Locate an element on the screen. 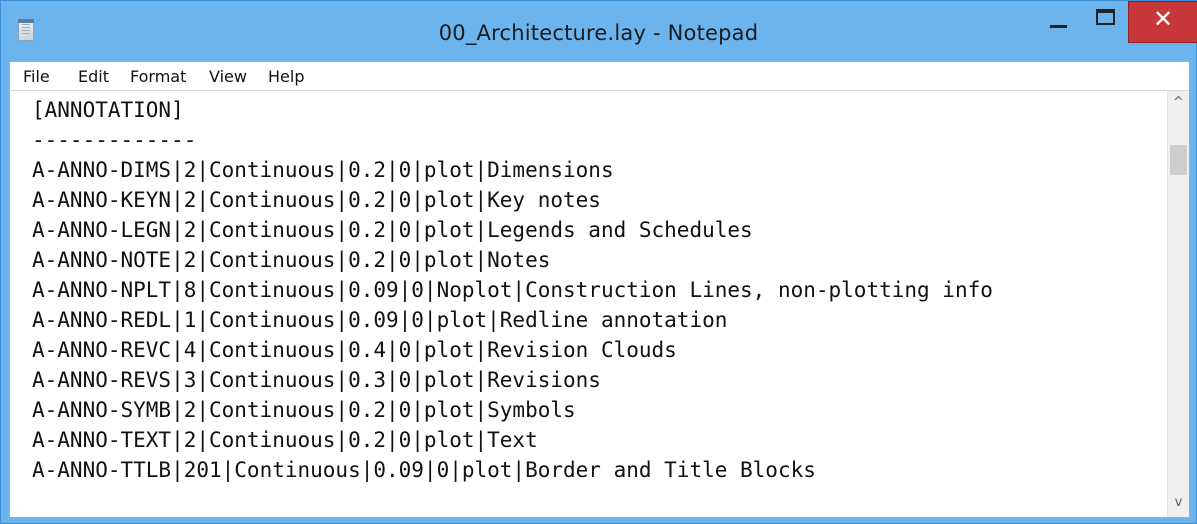 This screenshot has width=1197, height=524. close-button: ✕ is located at coordinates (1162, 22).